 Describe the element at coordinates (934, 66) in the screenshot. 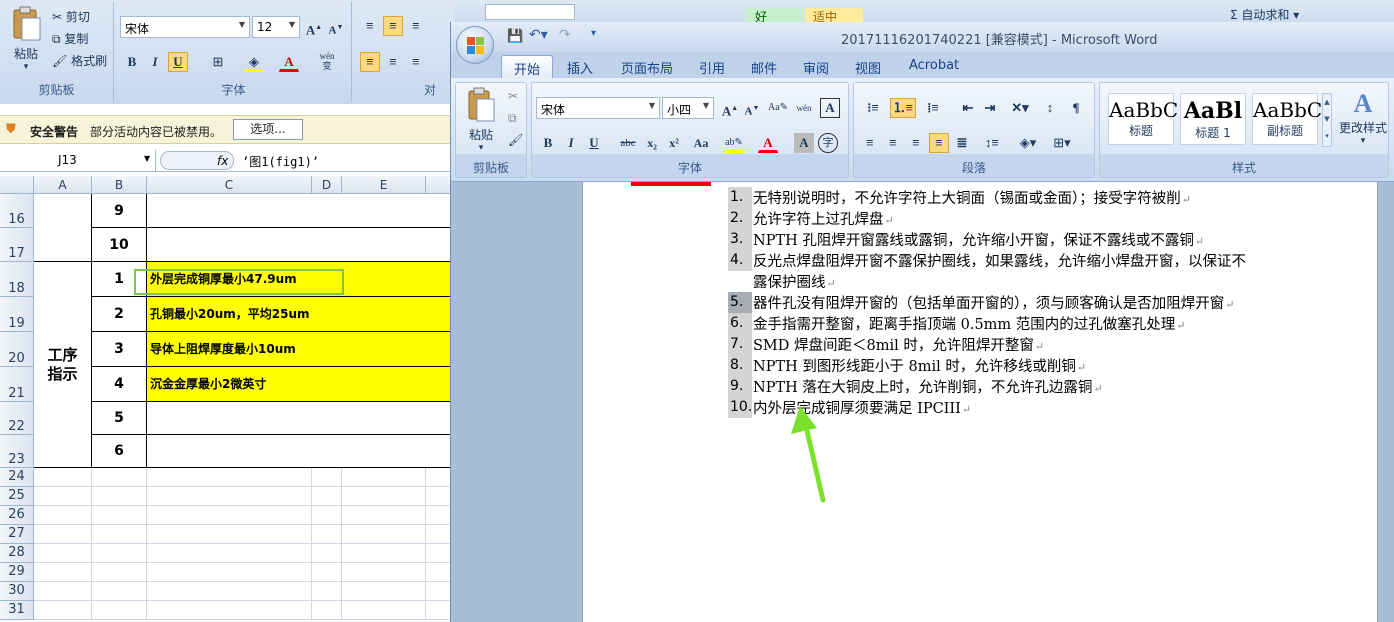

I see `word-tab: Acrobat` at that location.